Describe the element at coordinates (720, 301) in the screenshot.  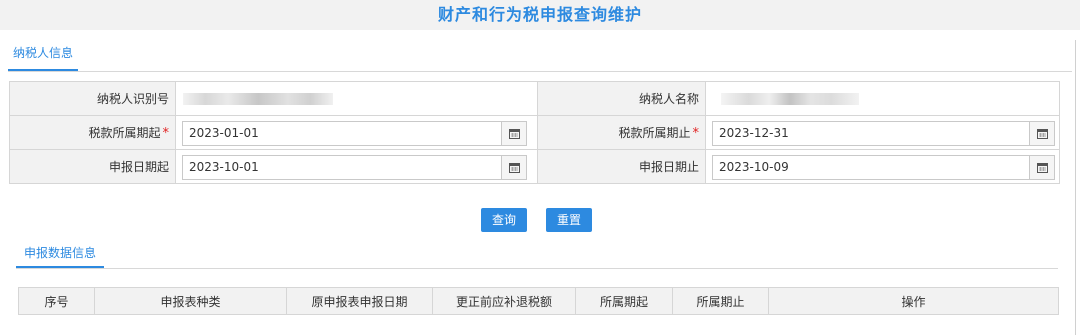
I see `column-header: 所属期止` at that location.